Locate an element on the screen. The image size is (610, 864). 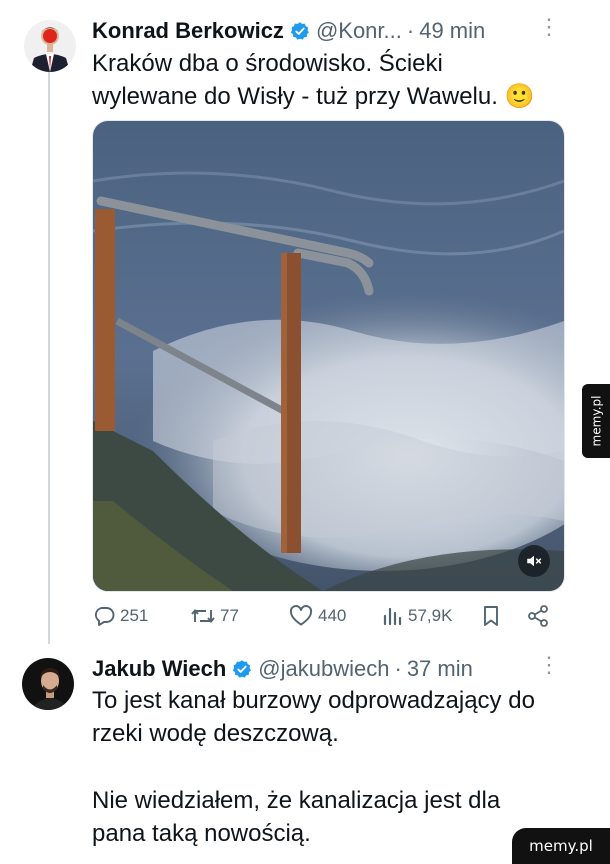
reply-button: 251 is located at coordinates (120, 616).